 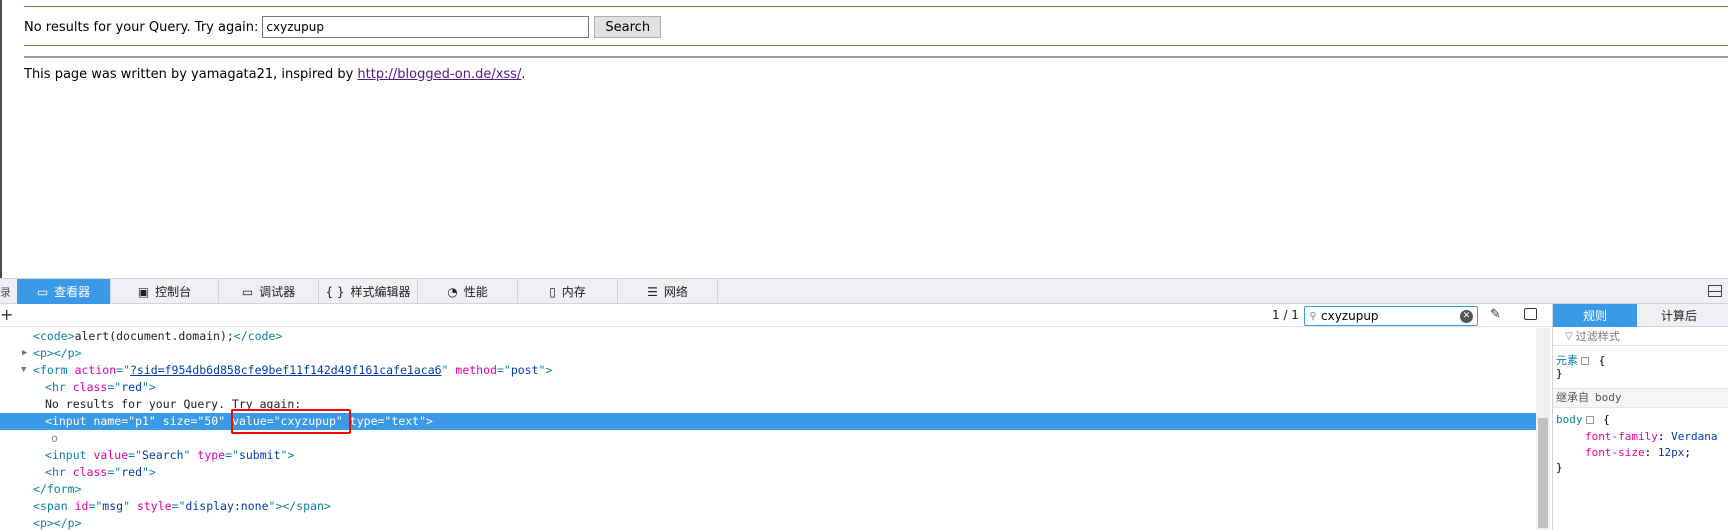 I want to click on footer-suffix: ., so click(x=523, y=74).